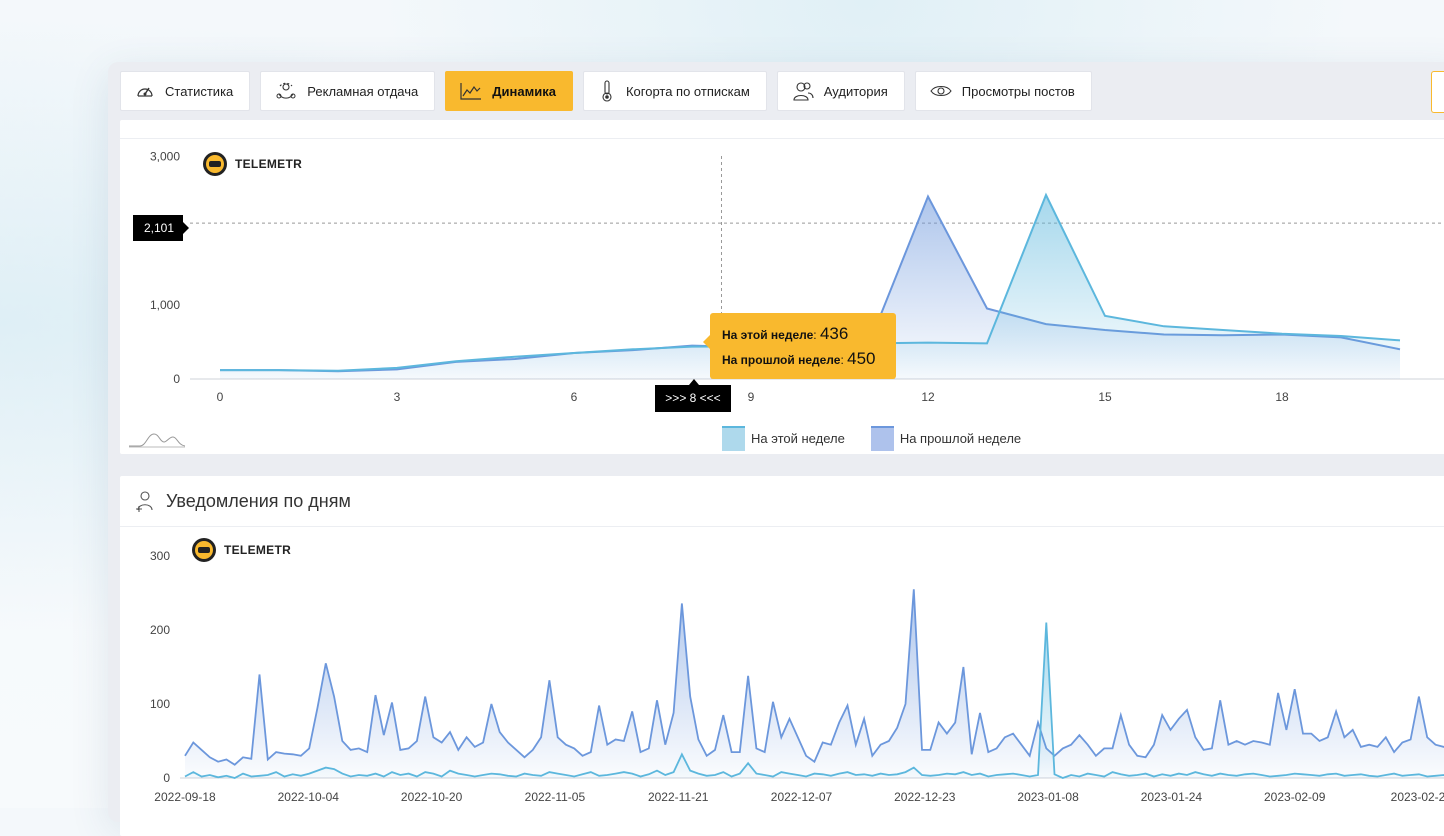 Image resolution: width=1444 pixels, height=836 pixels. I want to click on tab-cohort: Когорта по отпискам, so click(674, 91).